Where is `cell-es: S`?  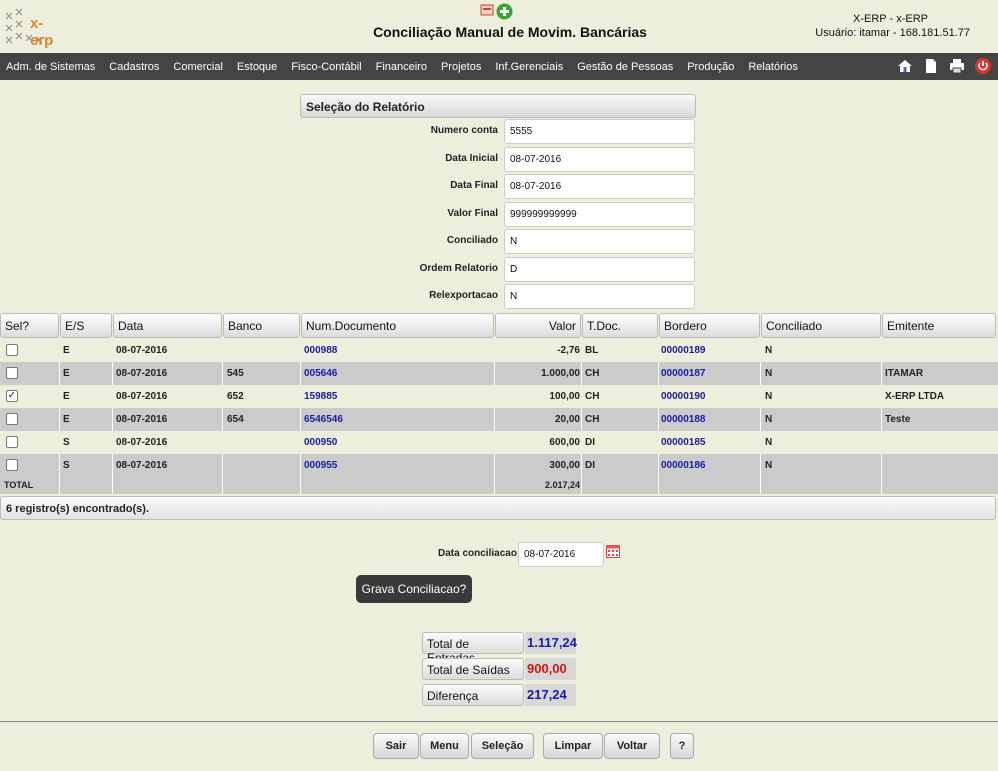
cell-es: S is located at coordinates (66, 465).